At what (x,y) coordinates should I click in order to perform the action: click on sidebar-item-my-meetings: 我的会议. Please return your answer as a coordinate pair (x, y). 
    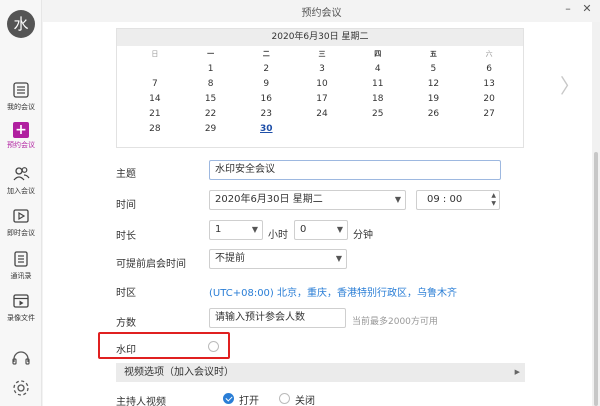
    Looking at the image, I should click on (21, 96).